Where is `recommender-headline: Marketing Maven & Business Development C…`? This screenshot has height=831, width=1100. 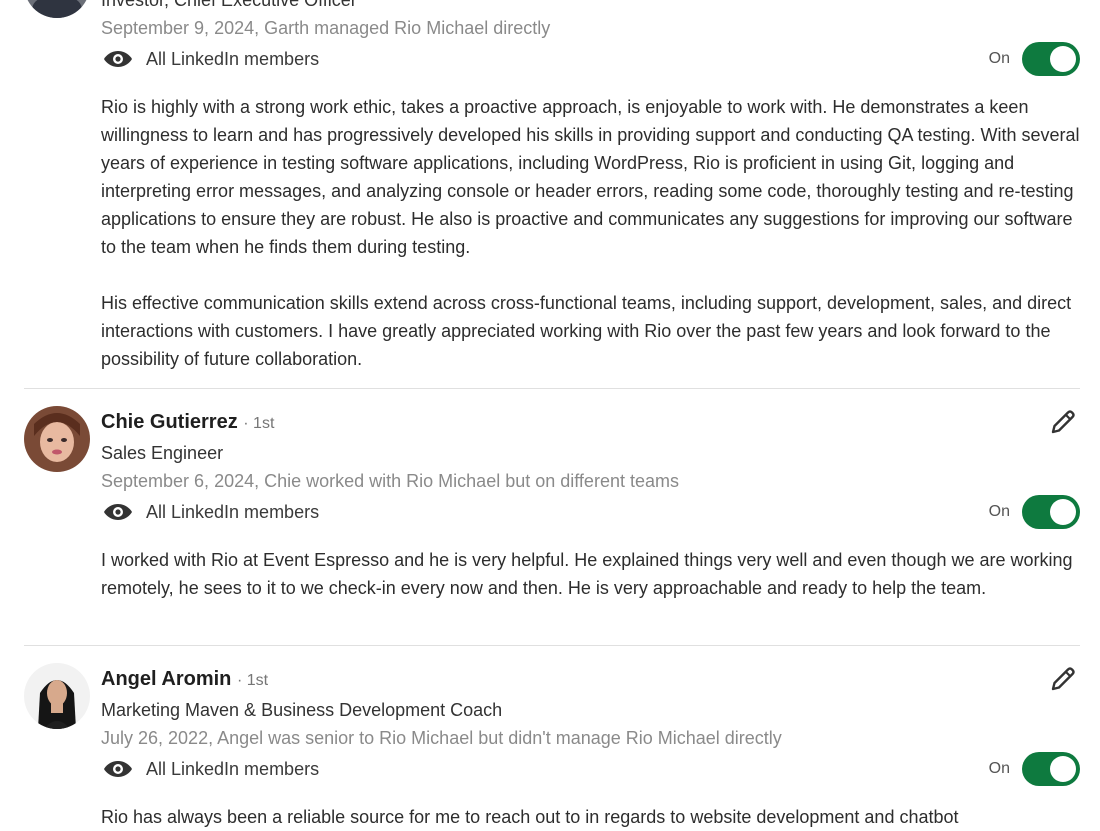 recommender-headline: Marketing Maven & Business Development C… is located at coordinates (302, 710).